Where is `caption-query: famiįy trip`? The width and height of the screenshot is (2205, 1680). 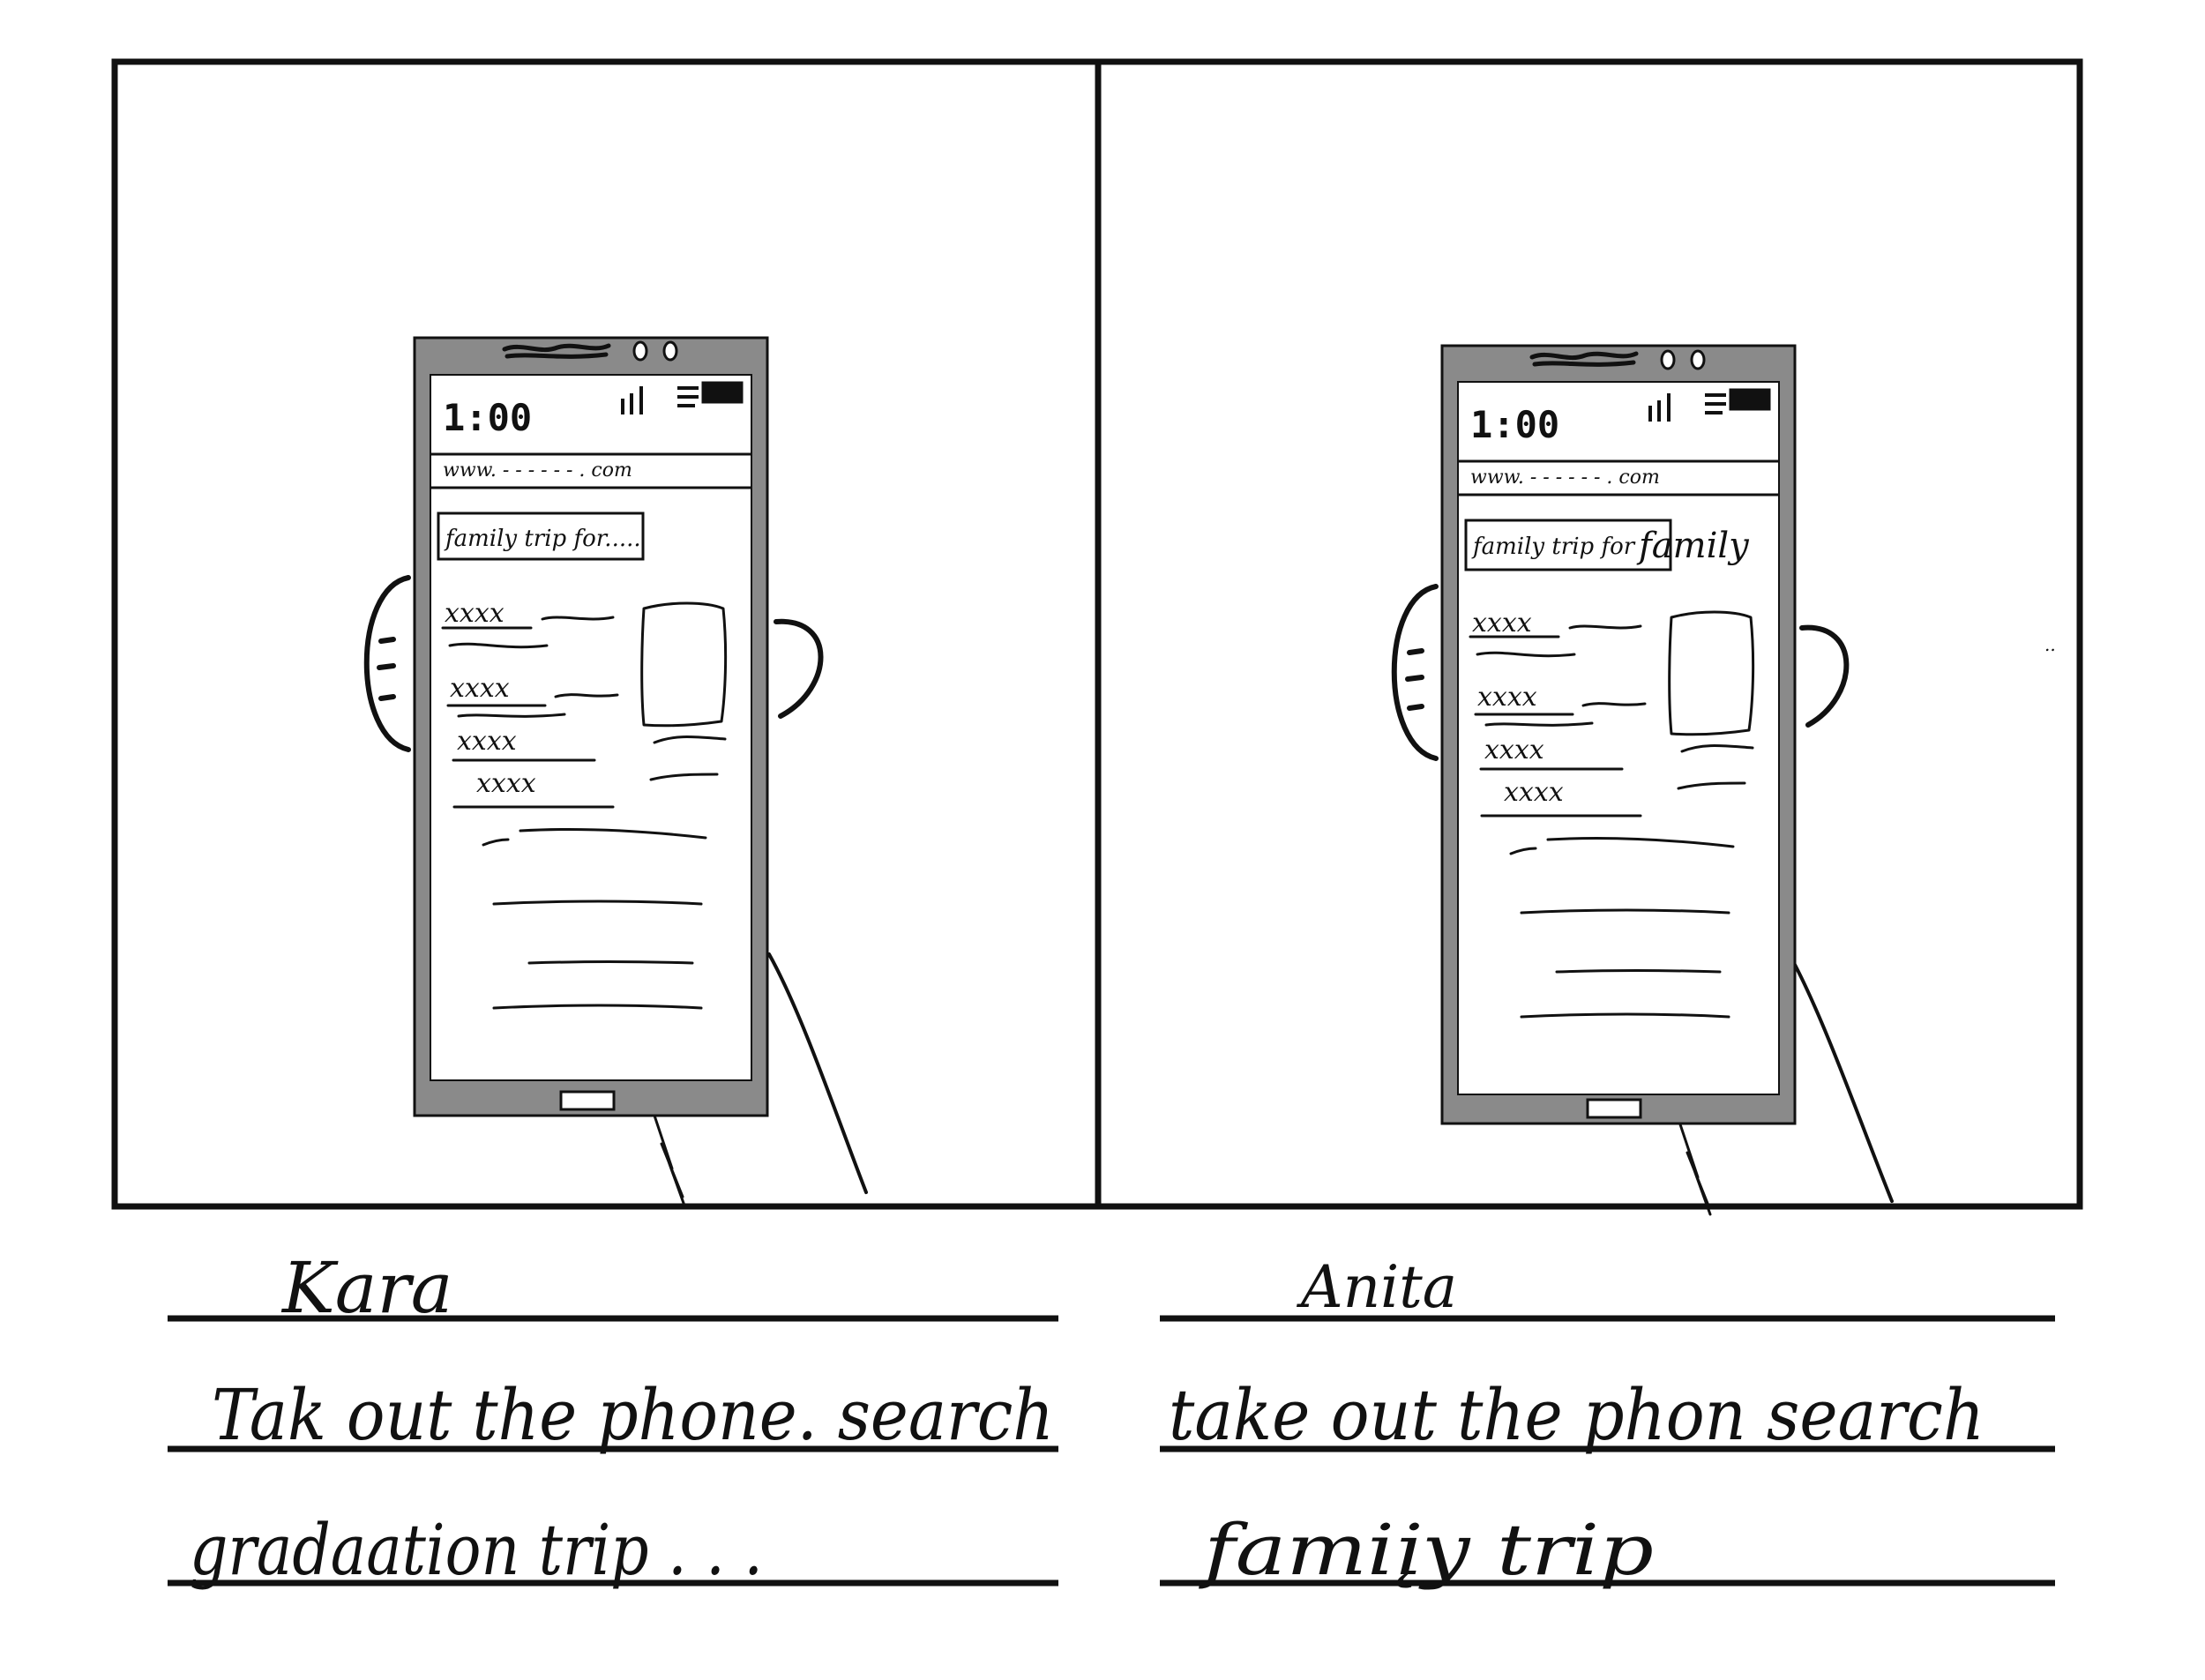 caption-query: famiįy trip is located at coordinates (1426, 1550).